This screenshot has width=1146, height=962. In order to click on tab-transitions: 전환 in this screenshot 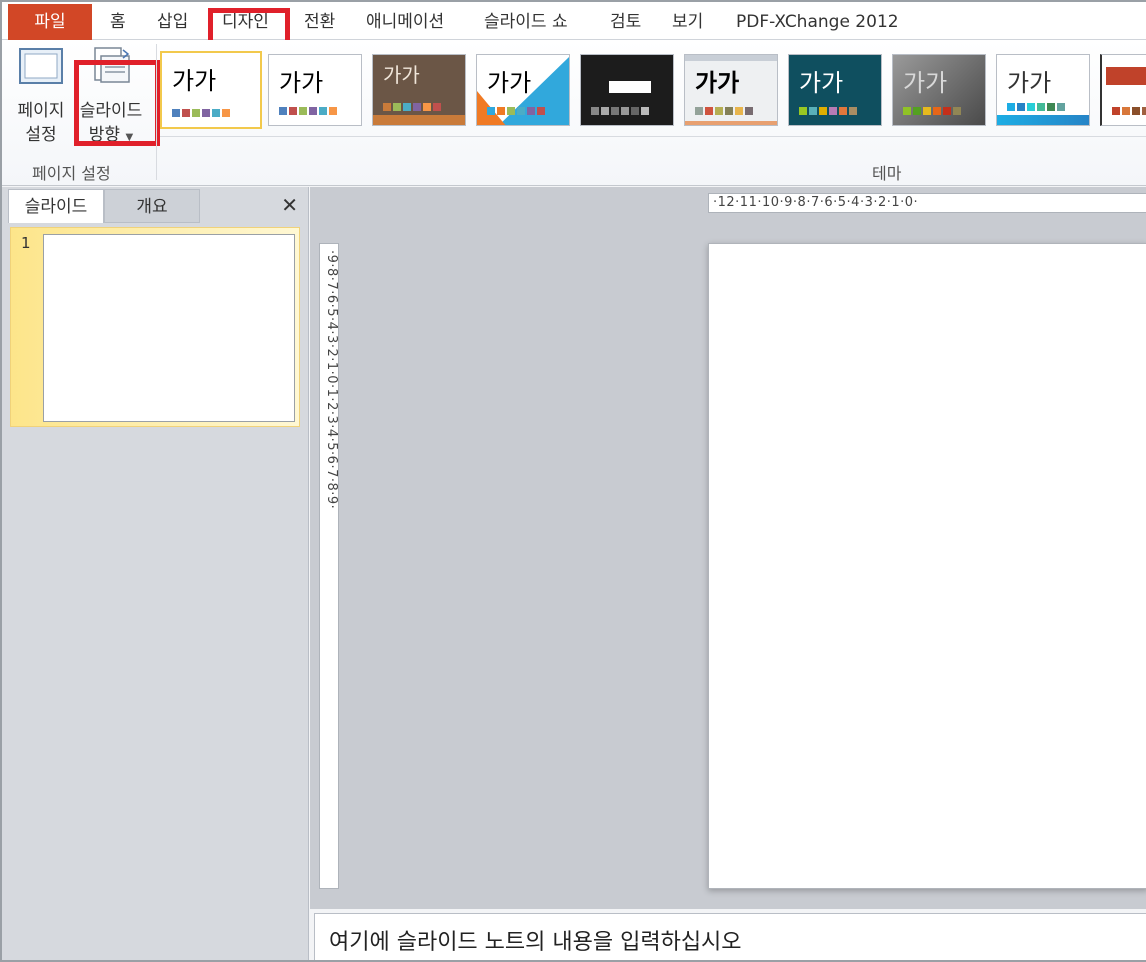, I will do `click(319, 22)`.